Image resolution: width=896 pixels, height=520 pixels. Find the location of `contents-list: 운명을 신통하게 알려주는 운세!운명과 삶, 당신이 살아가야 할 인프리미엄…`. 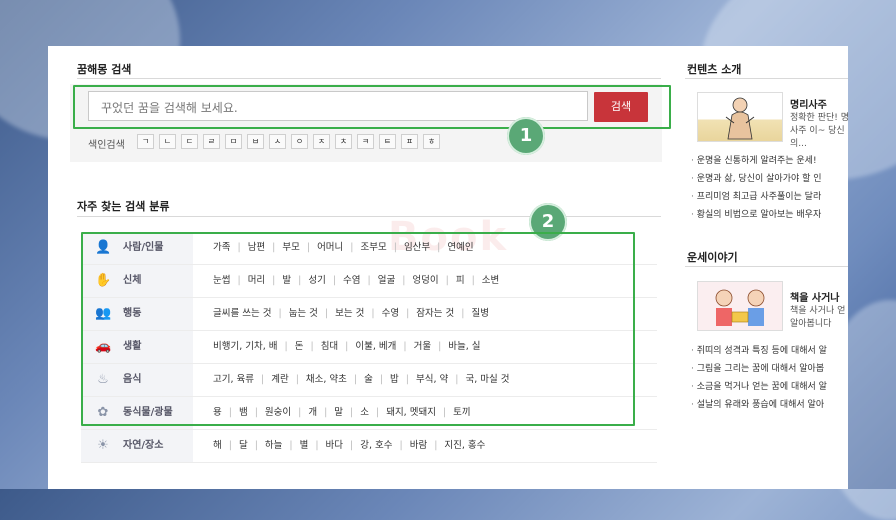

contents-list: 운명을 신통하게 알려주는 운세!운명과 삶, 당신이 살아가야 할 인프리미엄… is located at coordinates (756, 188).